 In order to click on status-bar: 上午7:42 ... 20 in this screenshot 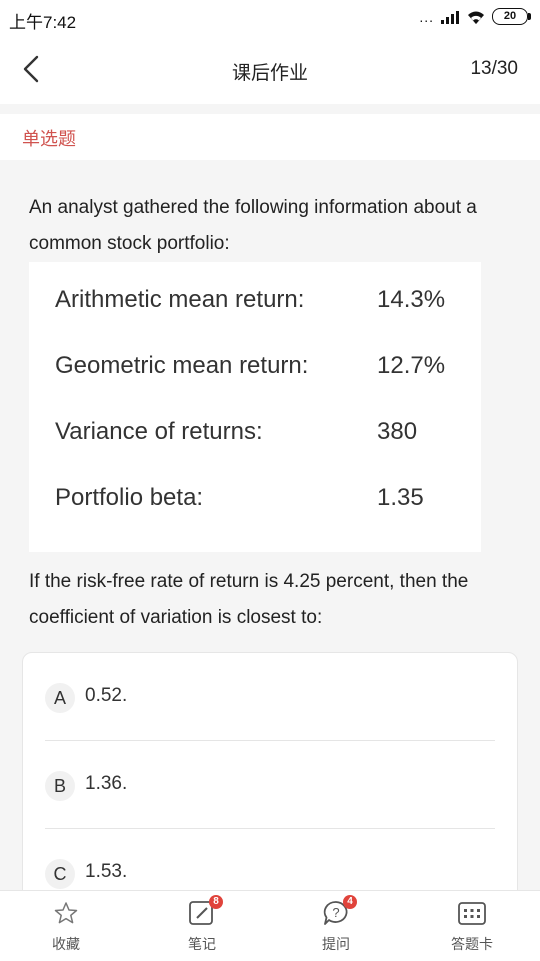, I will do `click(270, 18)`.